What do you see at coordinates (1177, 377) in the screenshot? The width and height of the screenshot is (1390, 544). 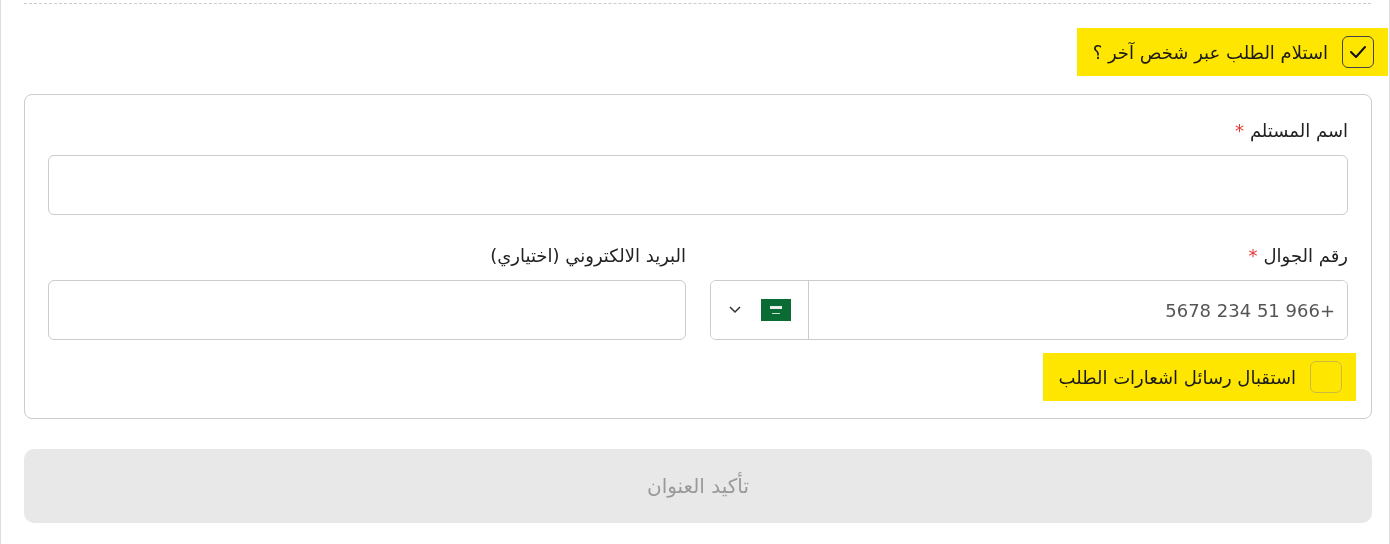 I see `checkbox-label: استقبال رسائل اشعارات الطلب` at bounding box center [1177, 377].